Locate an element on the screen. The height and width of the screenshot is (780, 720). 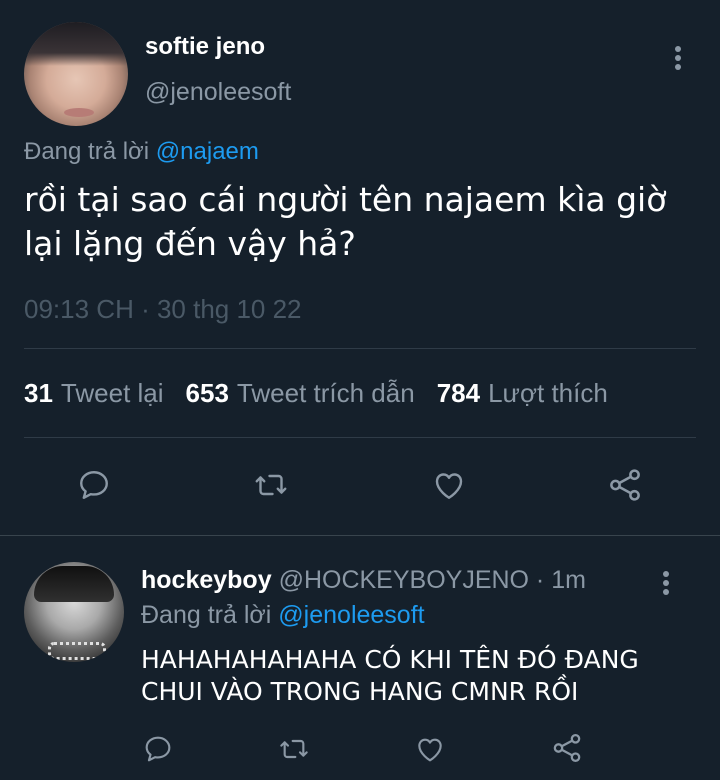
likes-count: 784 is located at coordinates (458, 393).